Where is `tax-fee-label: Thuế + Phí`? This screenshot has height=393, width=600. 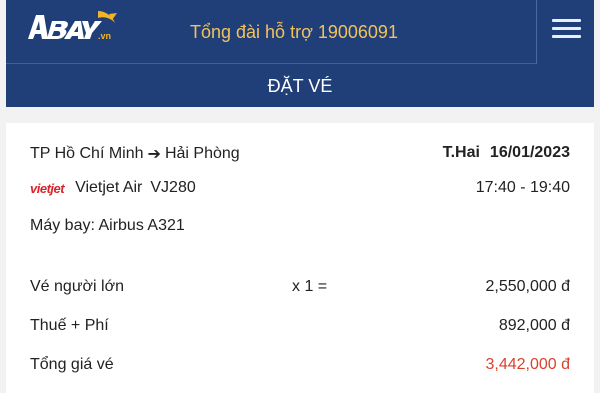
tax-fee-label: Thuế + Phí is located at coordinates (69, 325).